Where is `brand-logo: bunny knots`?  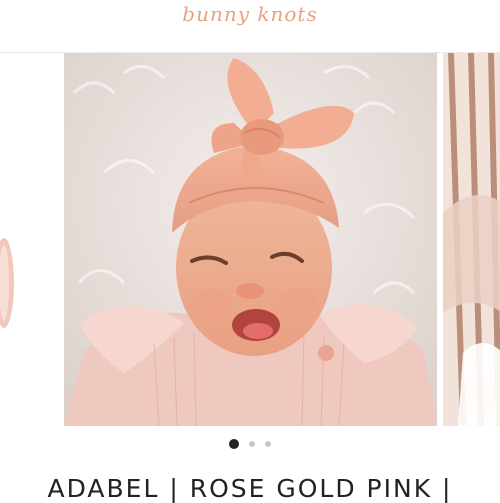
brand-logo: bunny knots is located at coordinates (250, 14).